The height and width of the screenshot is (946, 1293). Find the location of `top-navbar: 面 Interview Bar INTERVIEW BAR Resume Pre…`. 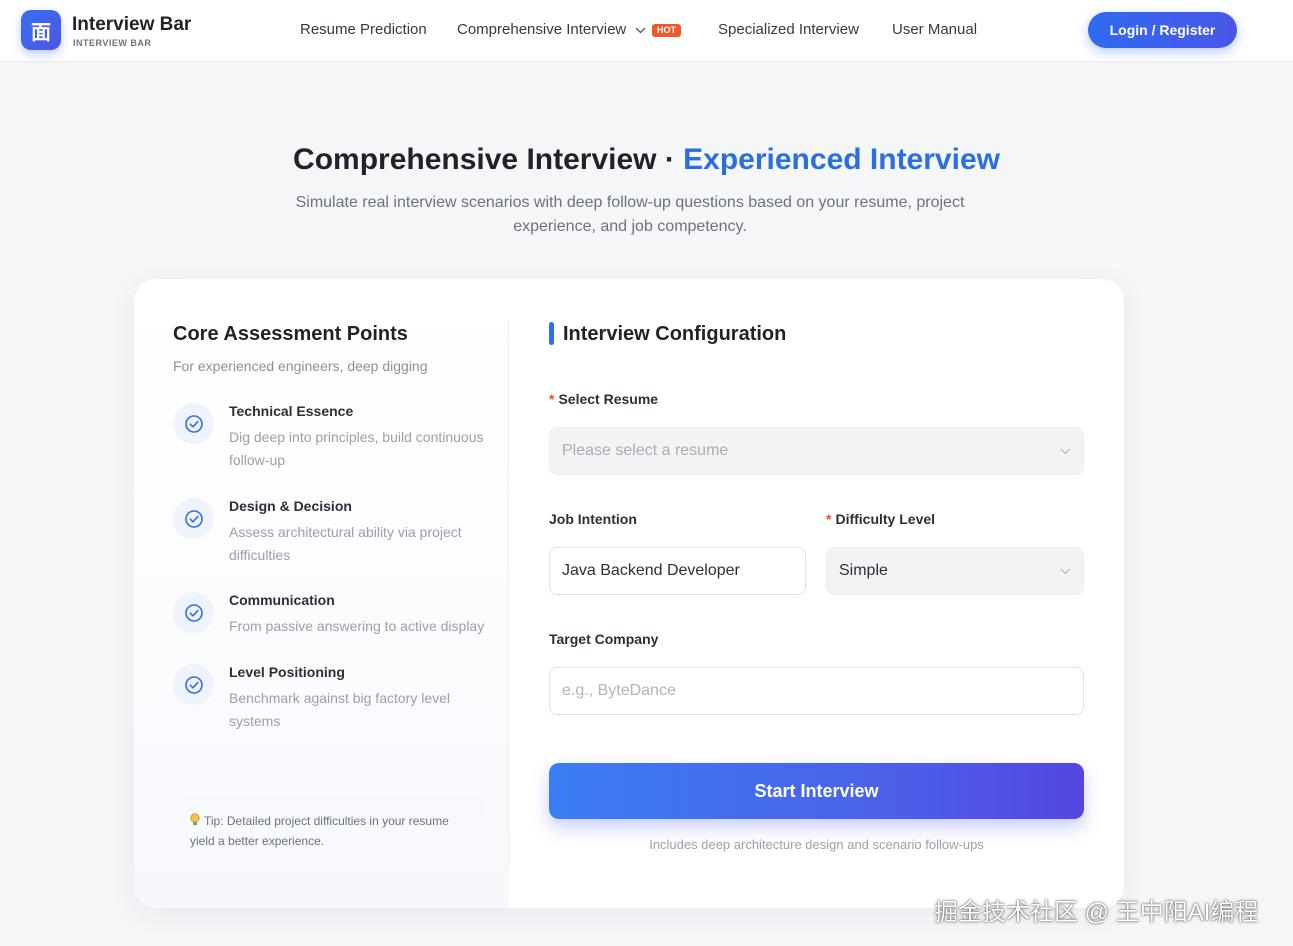

top-navbar: 面 Interview Bar INTERVIEW BAR Resume Pre… is located at coordinates (646, 31).